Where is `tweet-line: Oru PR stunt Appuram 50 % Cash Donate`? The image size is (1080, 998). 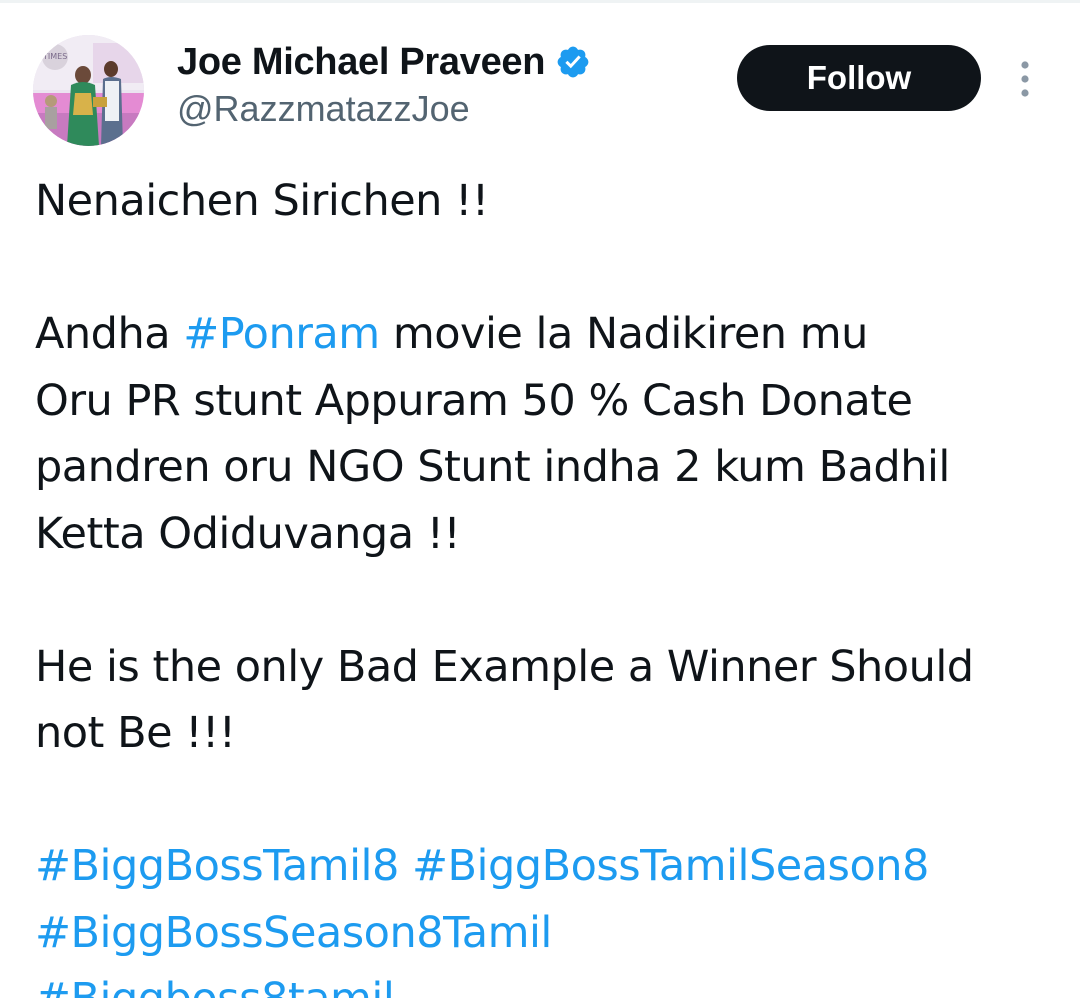
tweet-line: Oru PR stunt Appuram 50 % Cash Donate is located at coordinates (474, 400).